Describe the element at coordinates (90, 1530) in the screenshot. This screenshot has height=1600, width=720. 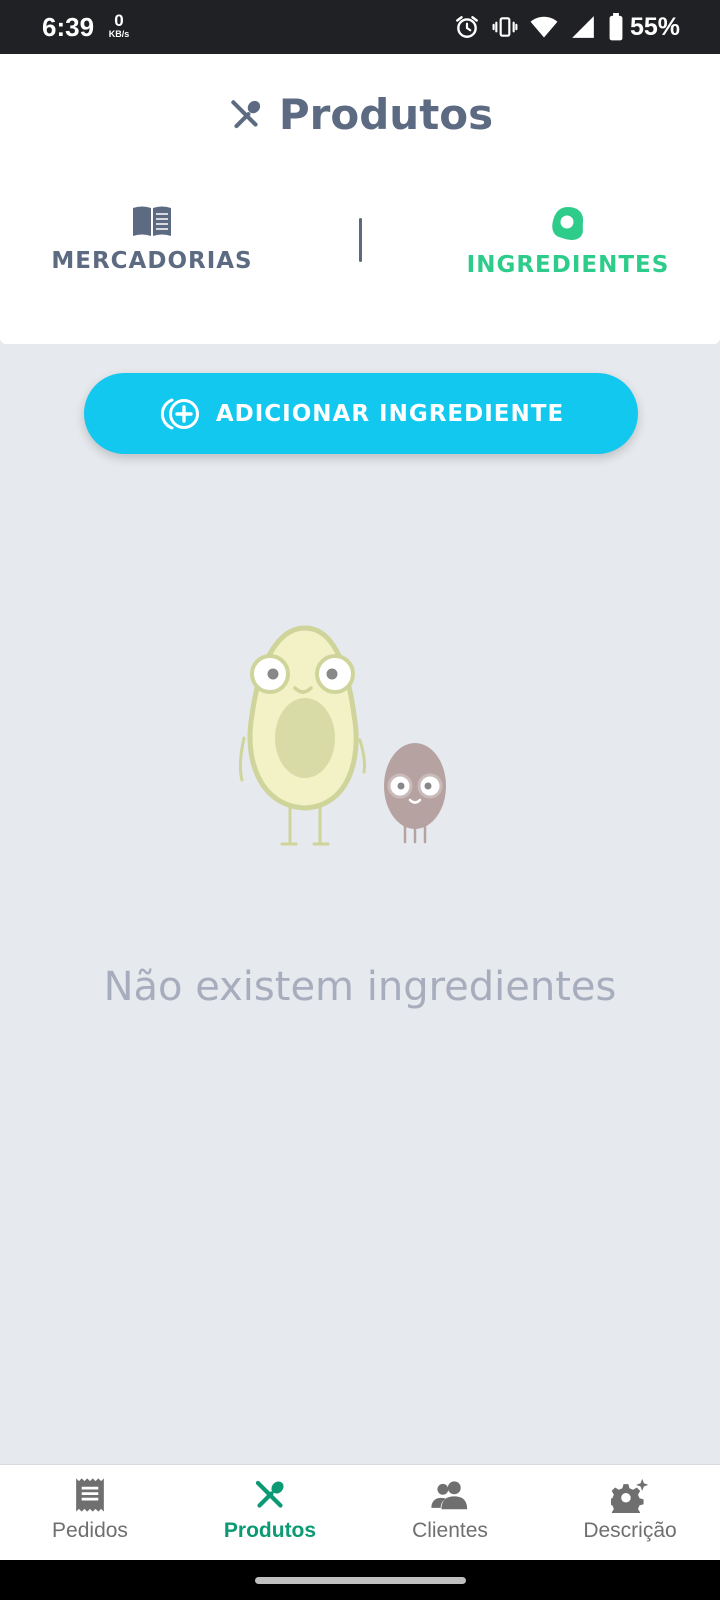
I see `nav-label-pedidos: Pedidos` at that location.